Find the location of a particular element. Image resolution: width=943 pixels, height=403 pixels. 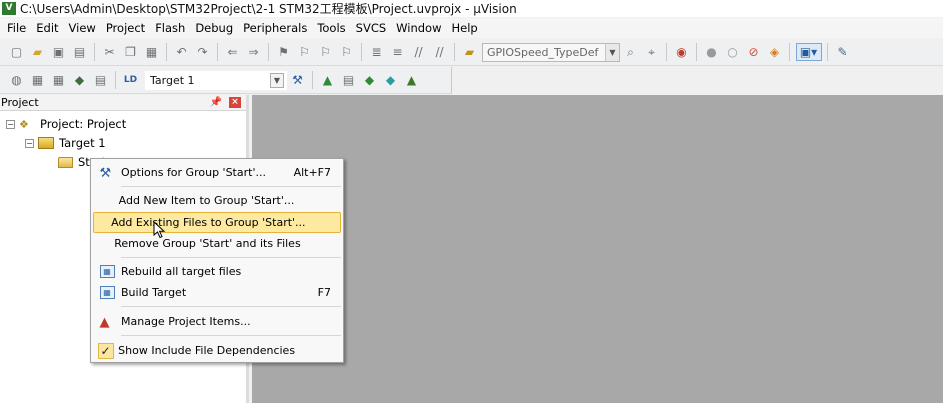

window-layout-icon: ▣▾ is located at coordinates (808, 52).